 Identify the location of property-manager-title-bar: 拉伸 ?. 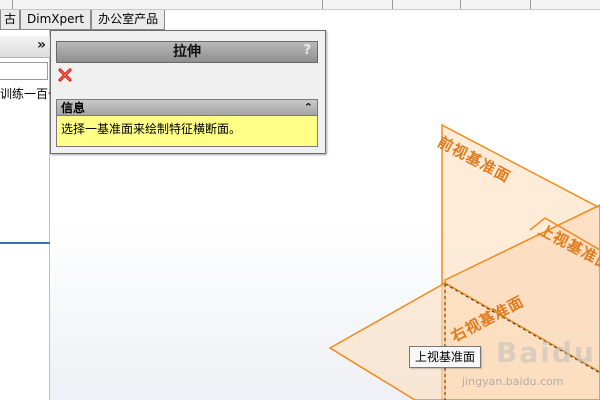
(187, 52).